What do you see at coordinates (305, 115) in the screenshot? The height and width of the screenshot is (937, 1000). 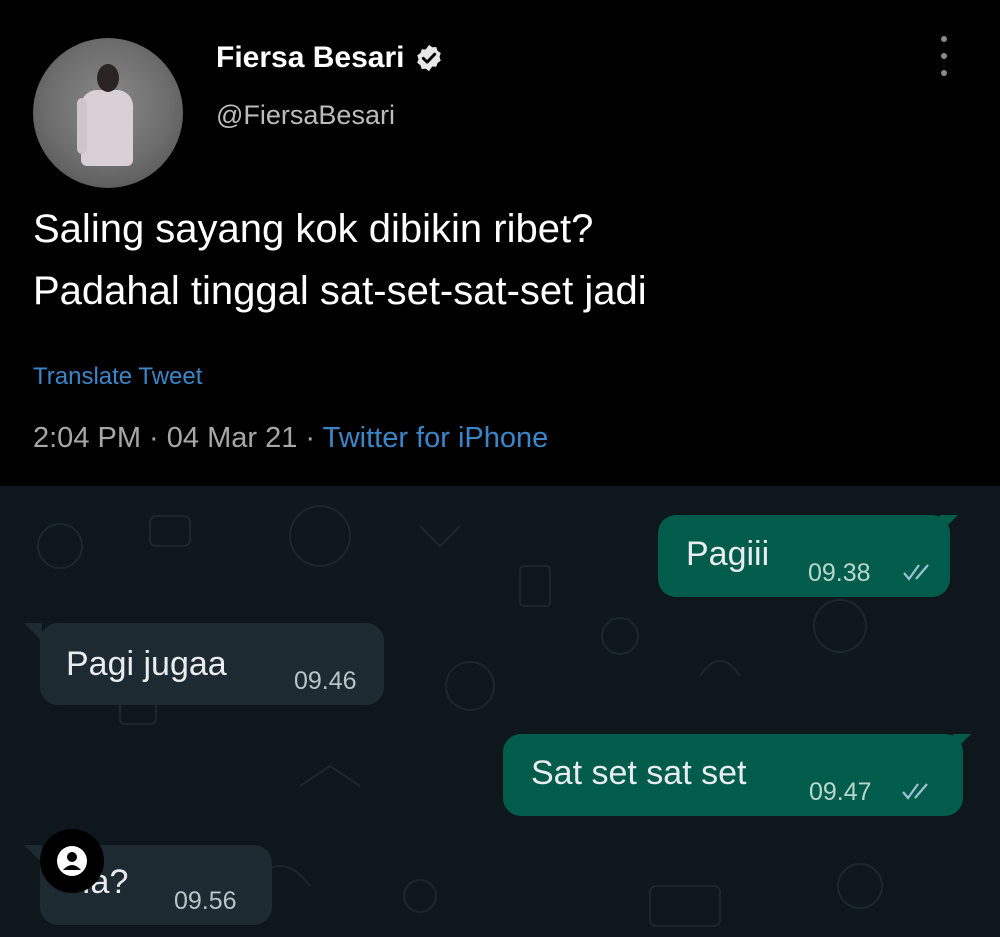 I see `author-handle: @FiersaBesari` at bounding box center [305, 115].